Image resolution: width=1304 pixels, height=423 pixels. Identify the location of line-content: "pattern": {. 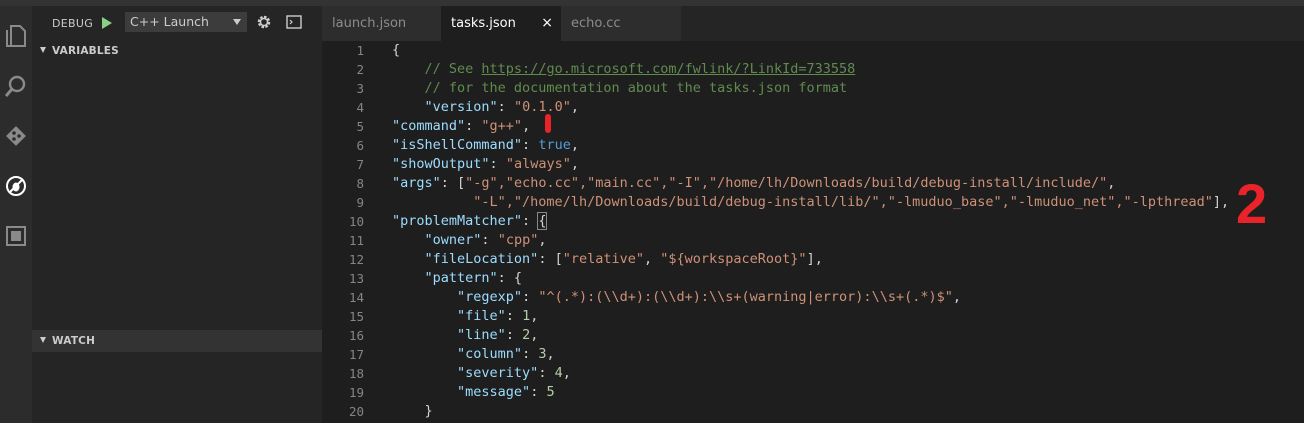
(473, 278).